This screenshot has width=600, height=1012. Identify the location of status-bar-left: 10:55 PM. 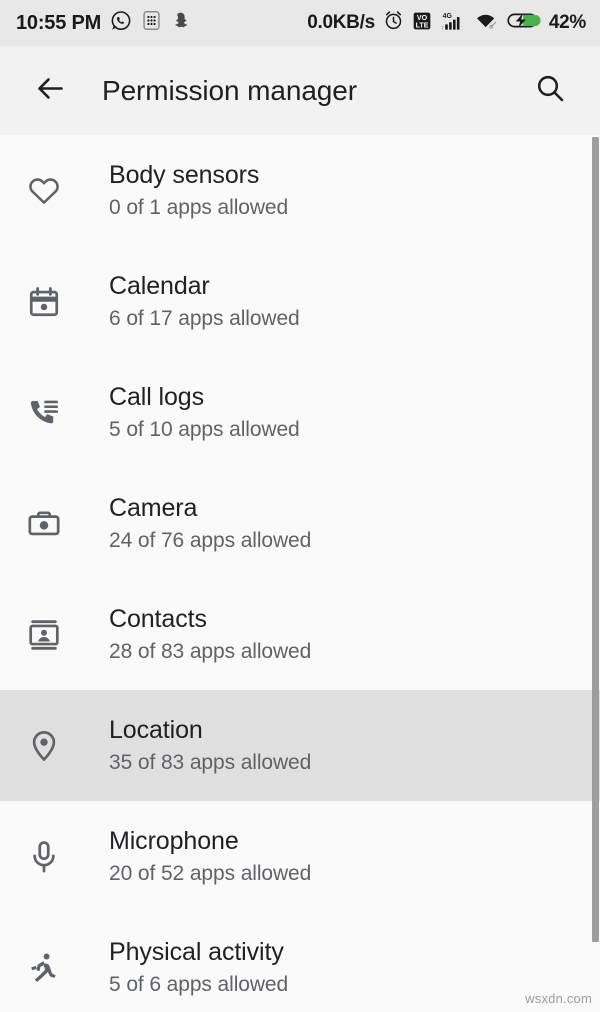
(103, 23).